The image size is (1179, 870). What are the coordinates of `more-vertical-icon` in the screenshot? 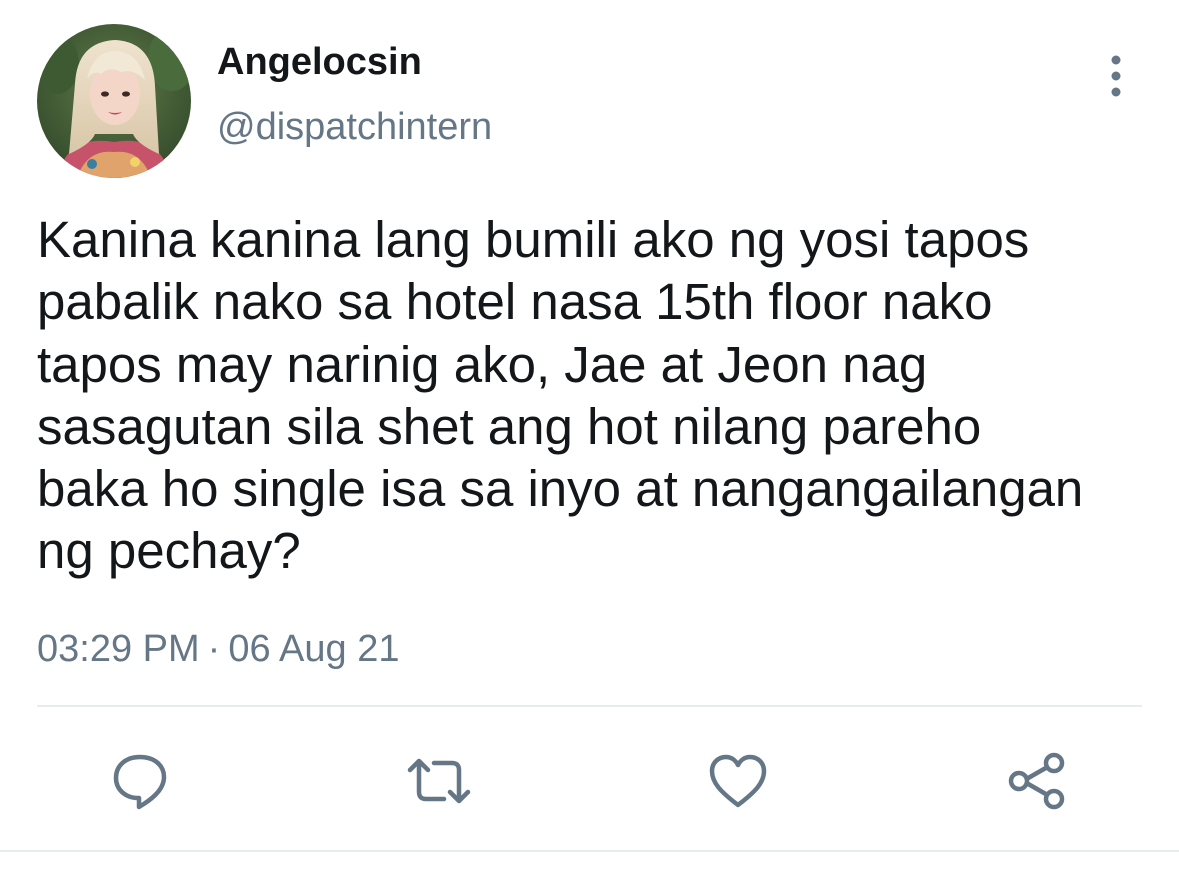 It's located at (1116, 76).